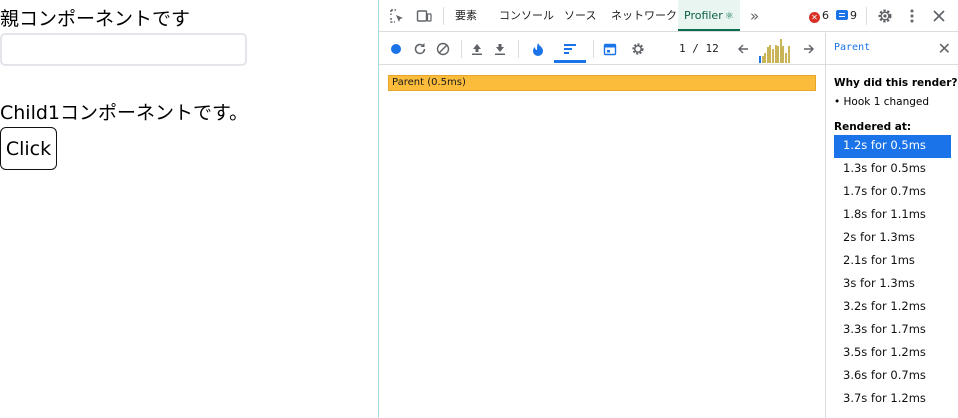 This screenshot has width=958, height=418. I want to click on device-toolbar-icon, so click(424, 16).